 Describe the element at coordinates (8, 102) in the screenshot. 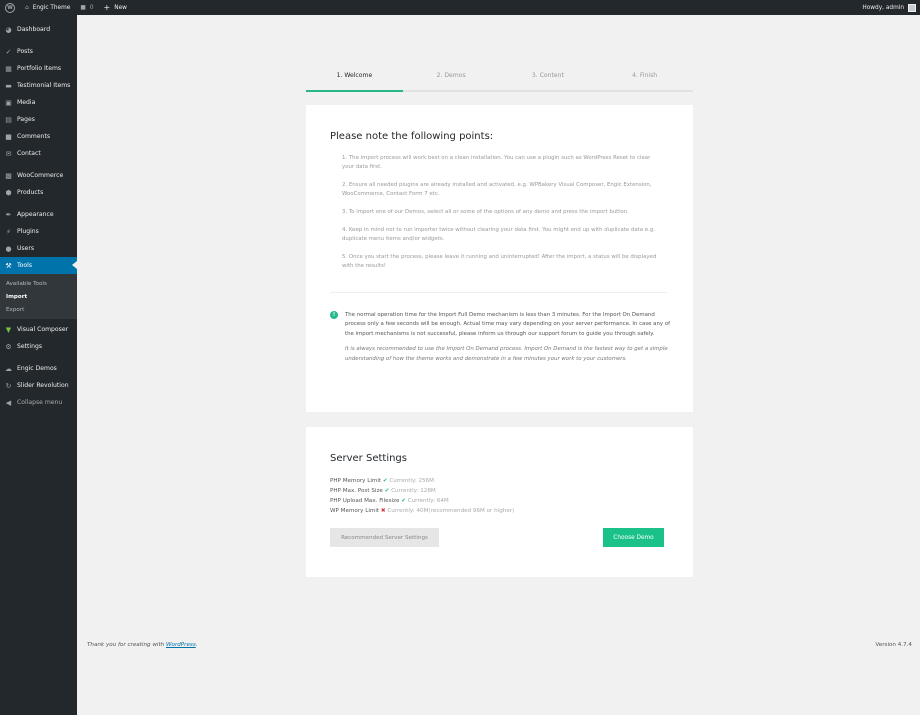

I see `media-icon: ▣` at that location.